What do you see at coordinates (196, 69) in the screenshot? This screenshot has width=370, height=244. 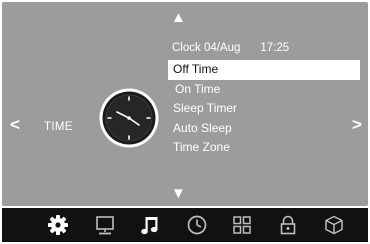 I see `menu-item-label: Off Time` at bounding box center [196, 69].